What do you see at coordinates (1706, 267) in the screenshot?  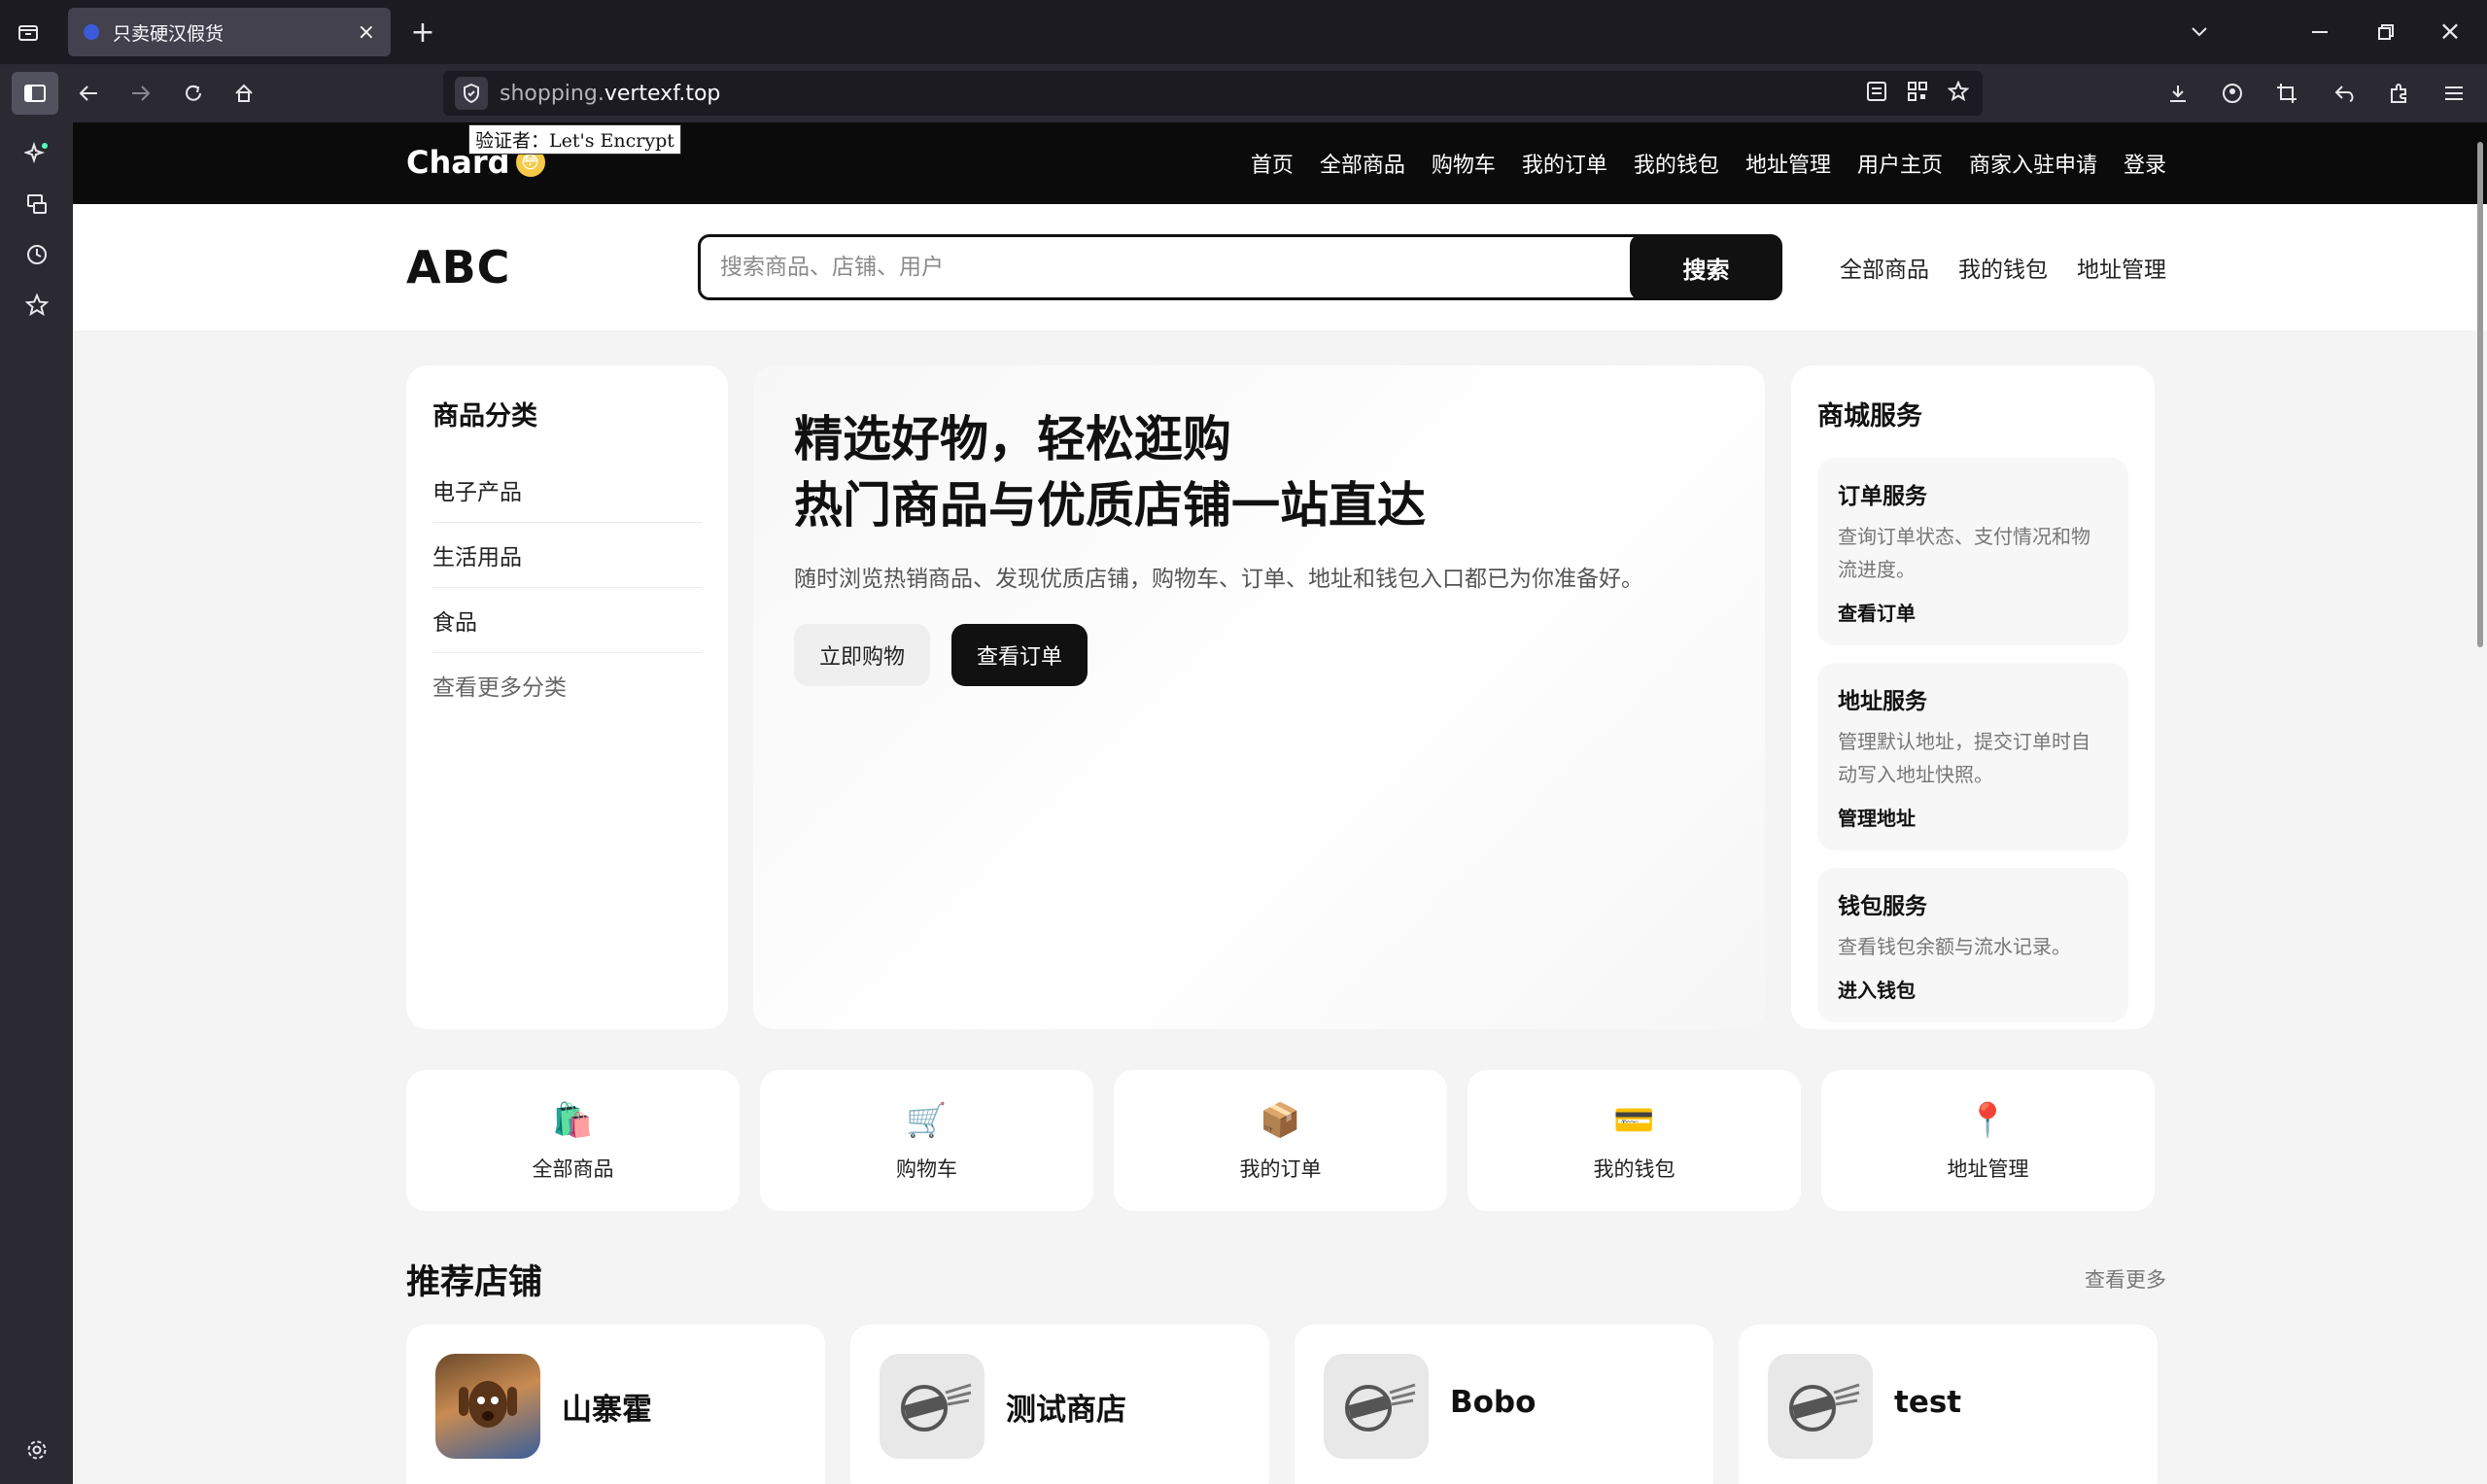 I see `search-button: 搜索` at bounding box center [1706, 267].